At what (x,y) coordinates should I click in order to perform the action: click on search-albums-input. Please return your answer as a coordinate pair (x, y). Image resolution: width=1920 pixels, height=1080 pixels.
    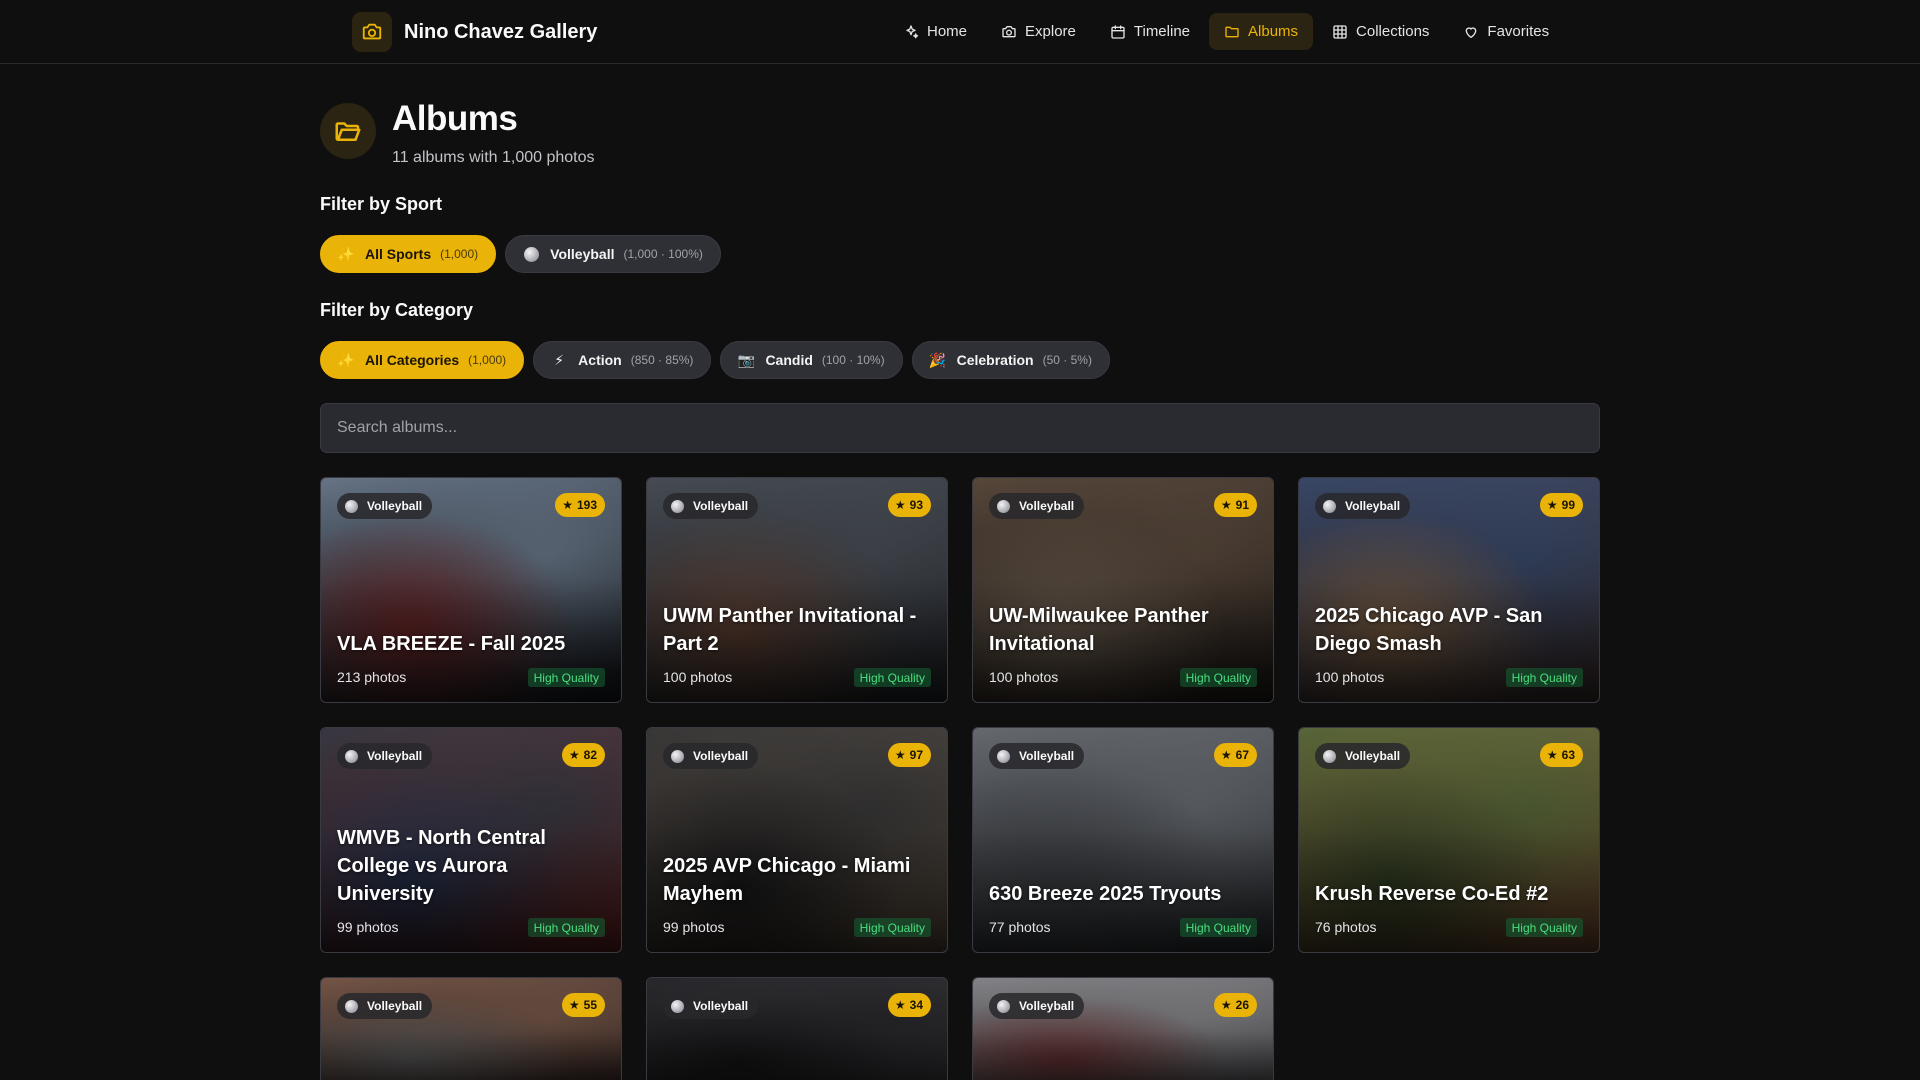
    Looking at the image, I should click on (960, 428).